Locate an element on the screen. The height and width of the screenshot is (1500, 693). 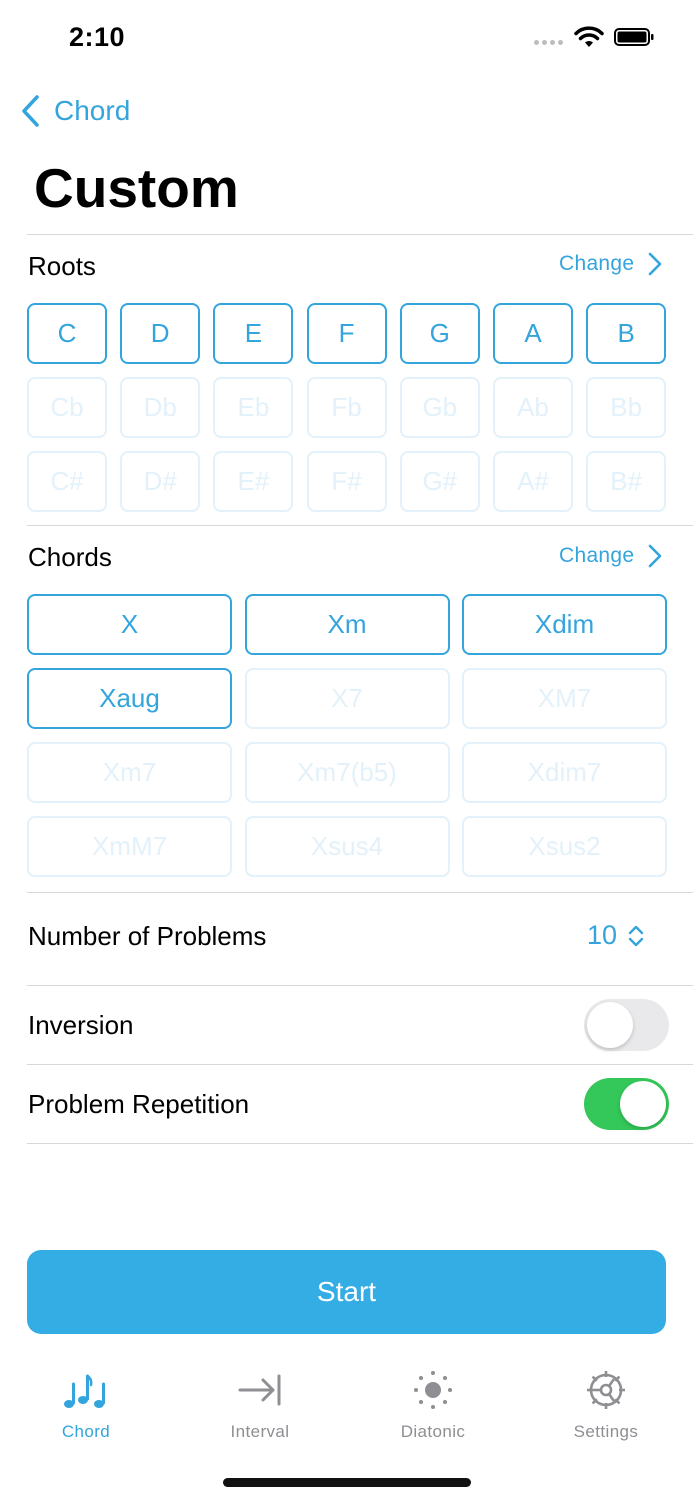
roots-chip: Db is located at coordinates (160, 407).